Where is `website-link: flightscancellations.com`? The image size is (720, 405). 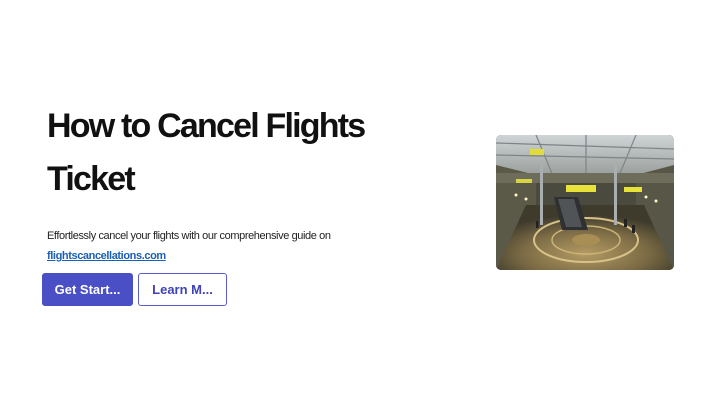 website-link: flightscancellations.com is located at coordinates (106, 256).